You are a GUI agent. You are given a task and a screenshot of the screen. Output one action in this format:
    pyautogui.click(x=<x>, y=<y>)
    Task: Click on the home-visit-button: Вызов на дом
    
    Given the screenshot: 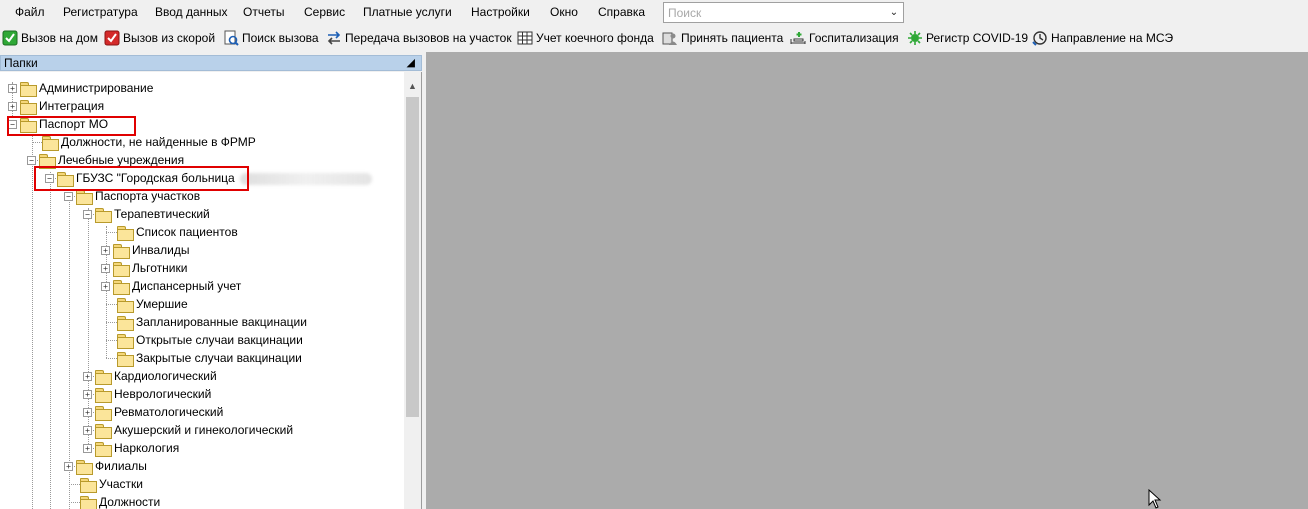 What is the action you would take?
    pyautogui.click(x=50, y=38)
    